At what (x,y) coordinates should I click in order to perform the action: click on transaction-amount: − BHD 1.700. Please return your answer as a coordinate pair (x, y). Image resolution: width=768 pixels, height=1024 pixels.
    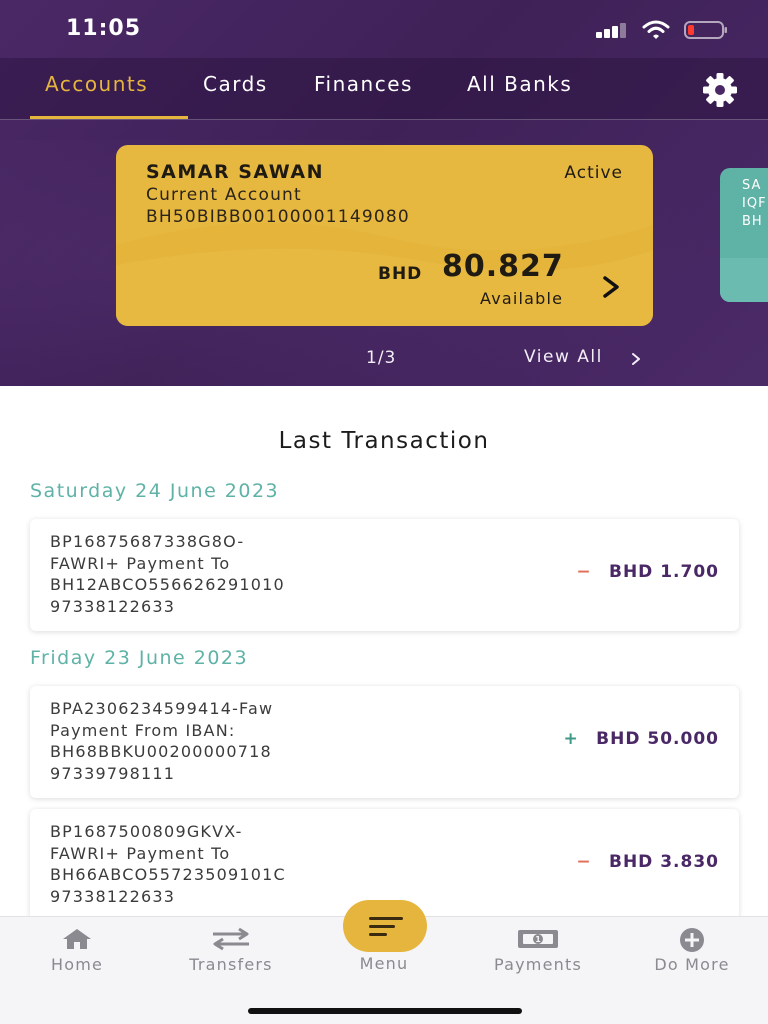
    Looking at the image, I should click on (647, 572).